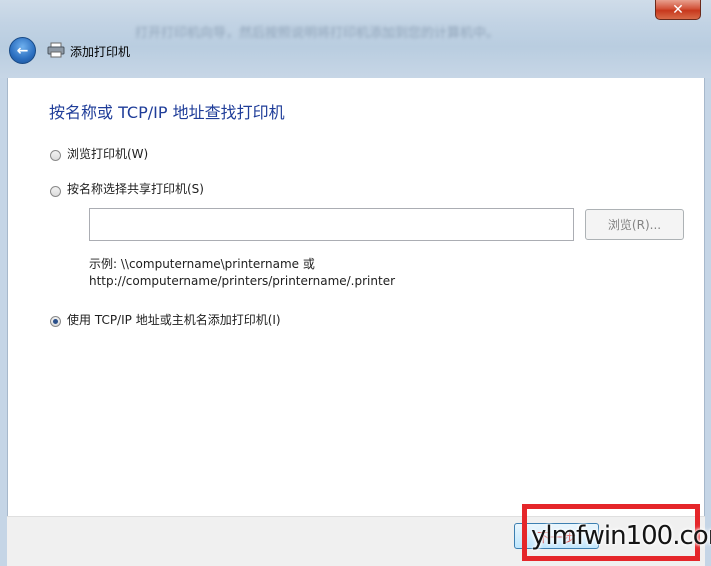 Image resolution: width=711 pixels, height=566 pixels. I want to click on example-text-line1: 示例: \\computername\printername 或, so click(202, 264).